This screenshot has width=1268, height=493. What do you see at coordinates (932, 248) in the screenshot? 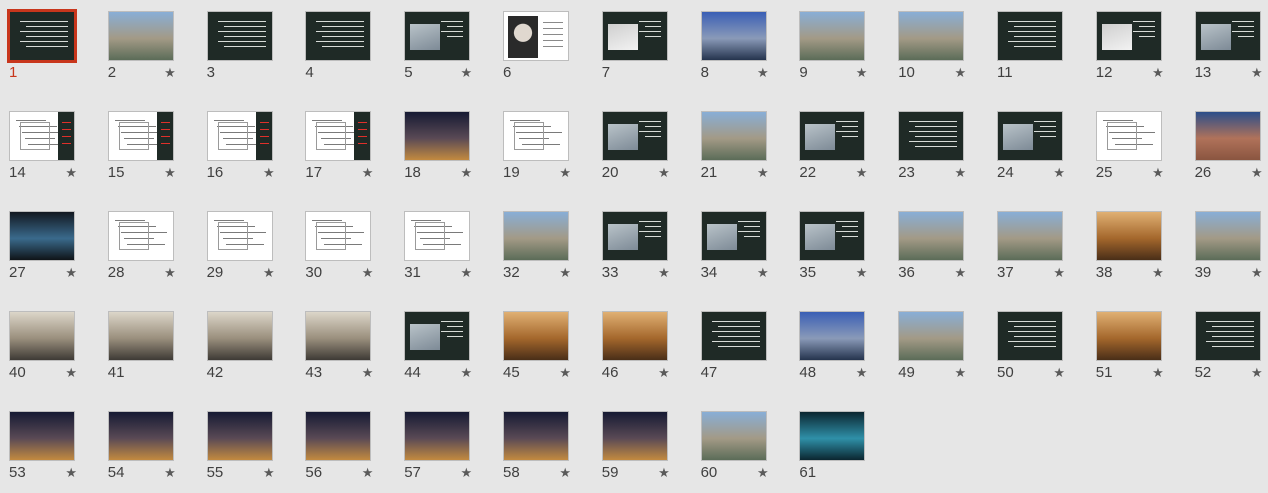
I see `slide-thumbnail-36: 36 ★` at bounding box center [932, 248].